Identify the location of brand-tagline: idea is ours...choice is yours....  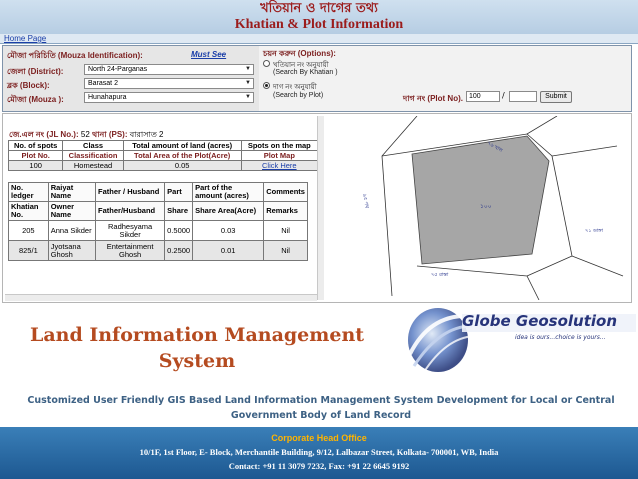
(560, 337).